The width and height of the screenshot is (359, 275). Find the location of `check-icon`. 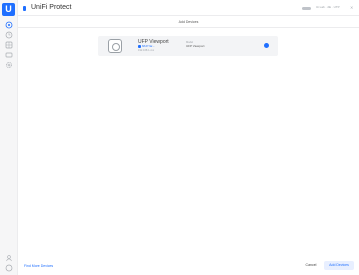

check-icon is located at coordinates (139, 46).